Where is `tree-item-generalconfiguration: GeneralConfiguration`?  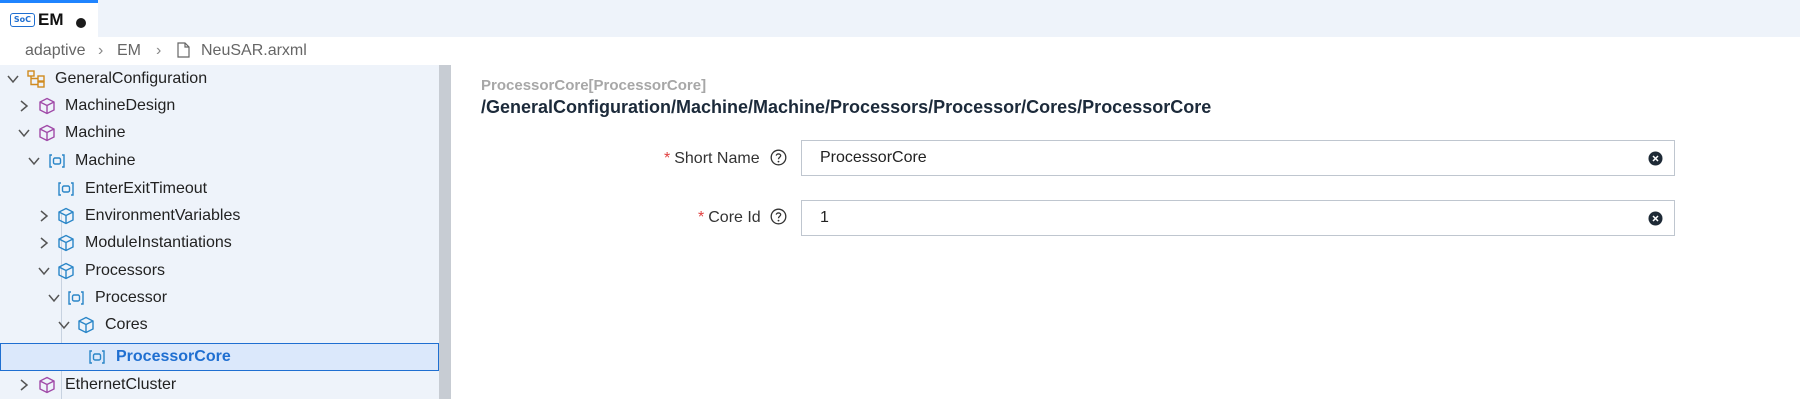 tree-item-generalconfiguration: GeneralConfiguration is located at coordinates (219, 79).